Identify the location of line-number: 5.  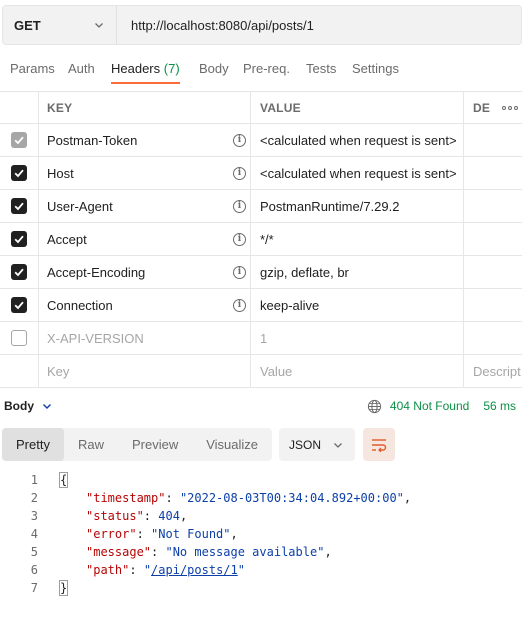
(34, 552).